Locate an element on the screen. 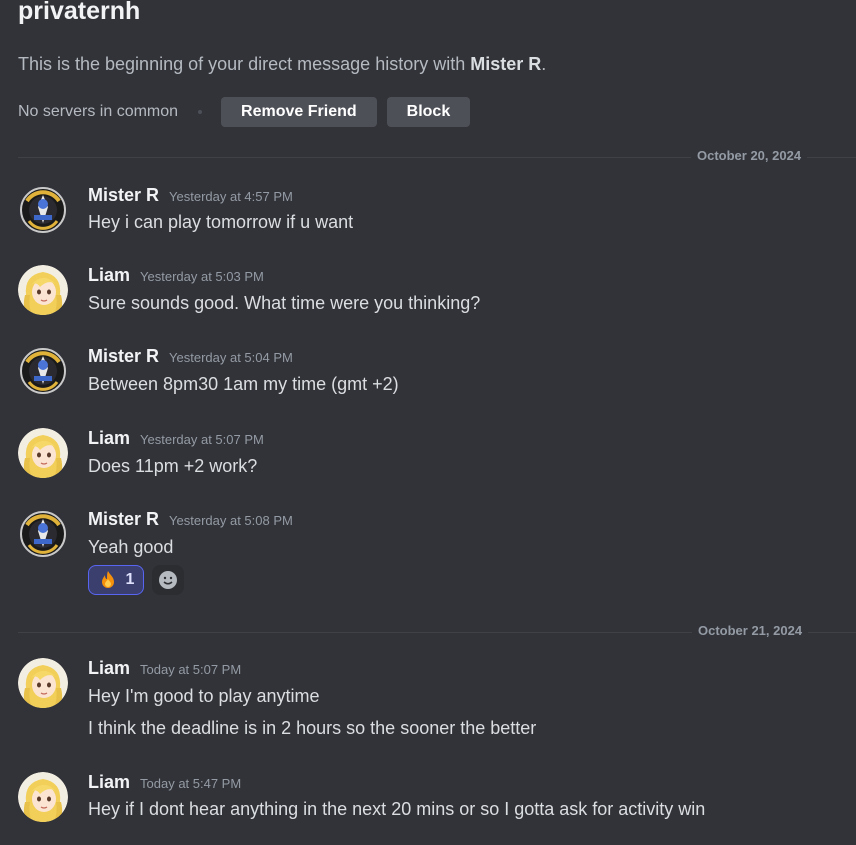  message-header: Liam Today at 5:47 PM is located at coordinates (164, 782).